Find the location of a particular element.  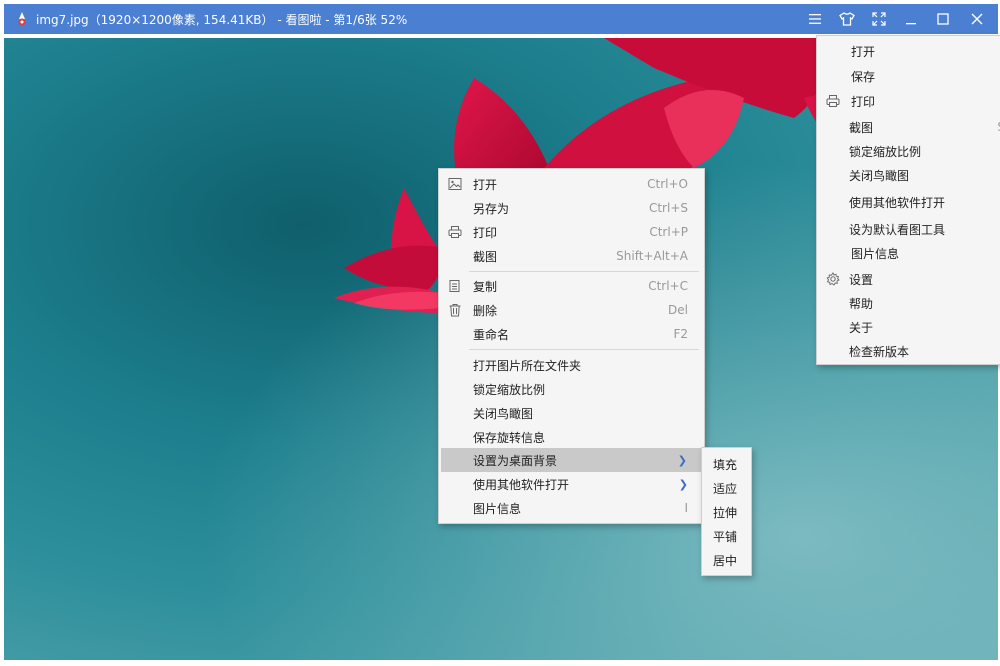

main-menu-check-update: 检查新版本 is located at coordinates (908, 351).